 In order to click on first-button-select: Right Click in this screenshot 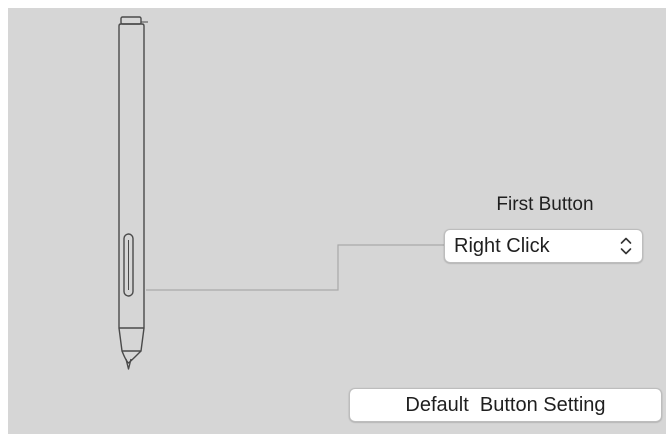, I will do `click(543, 246)`.